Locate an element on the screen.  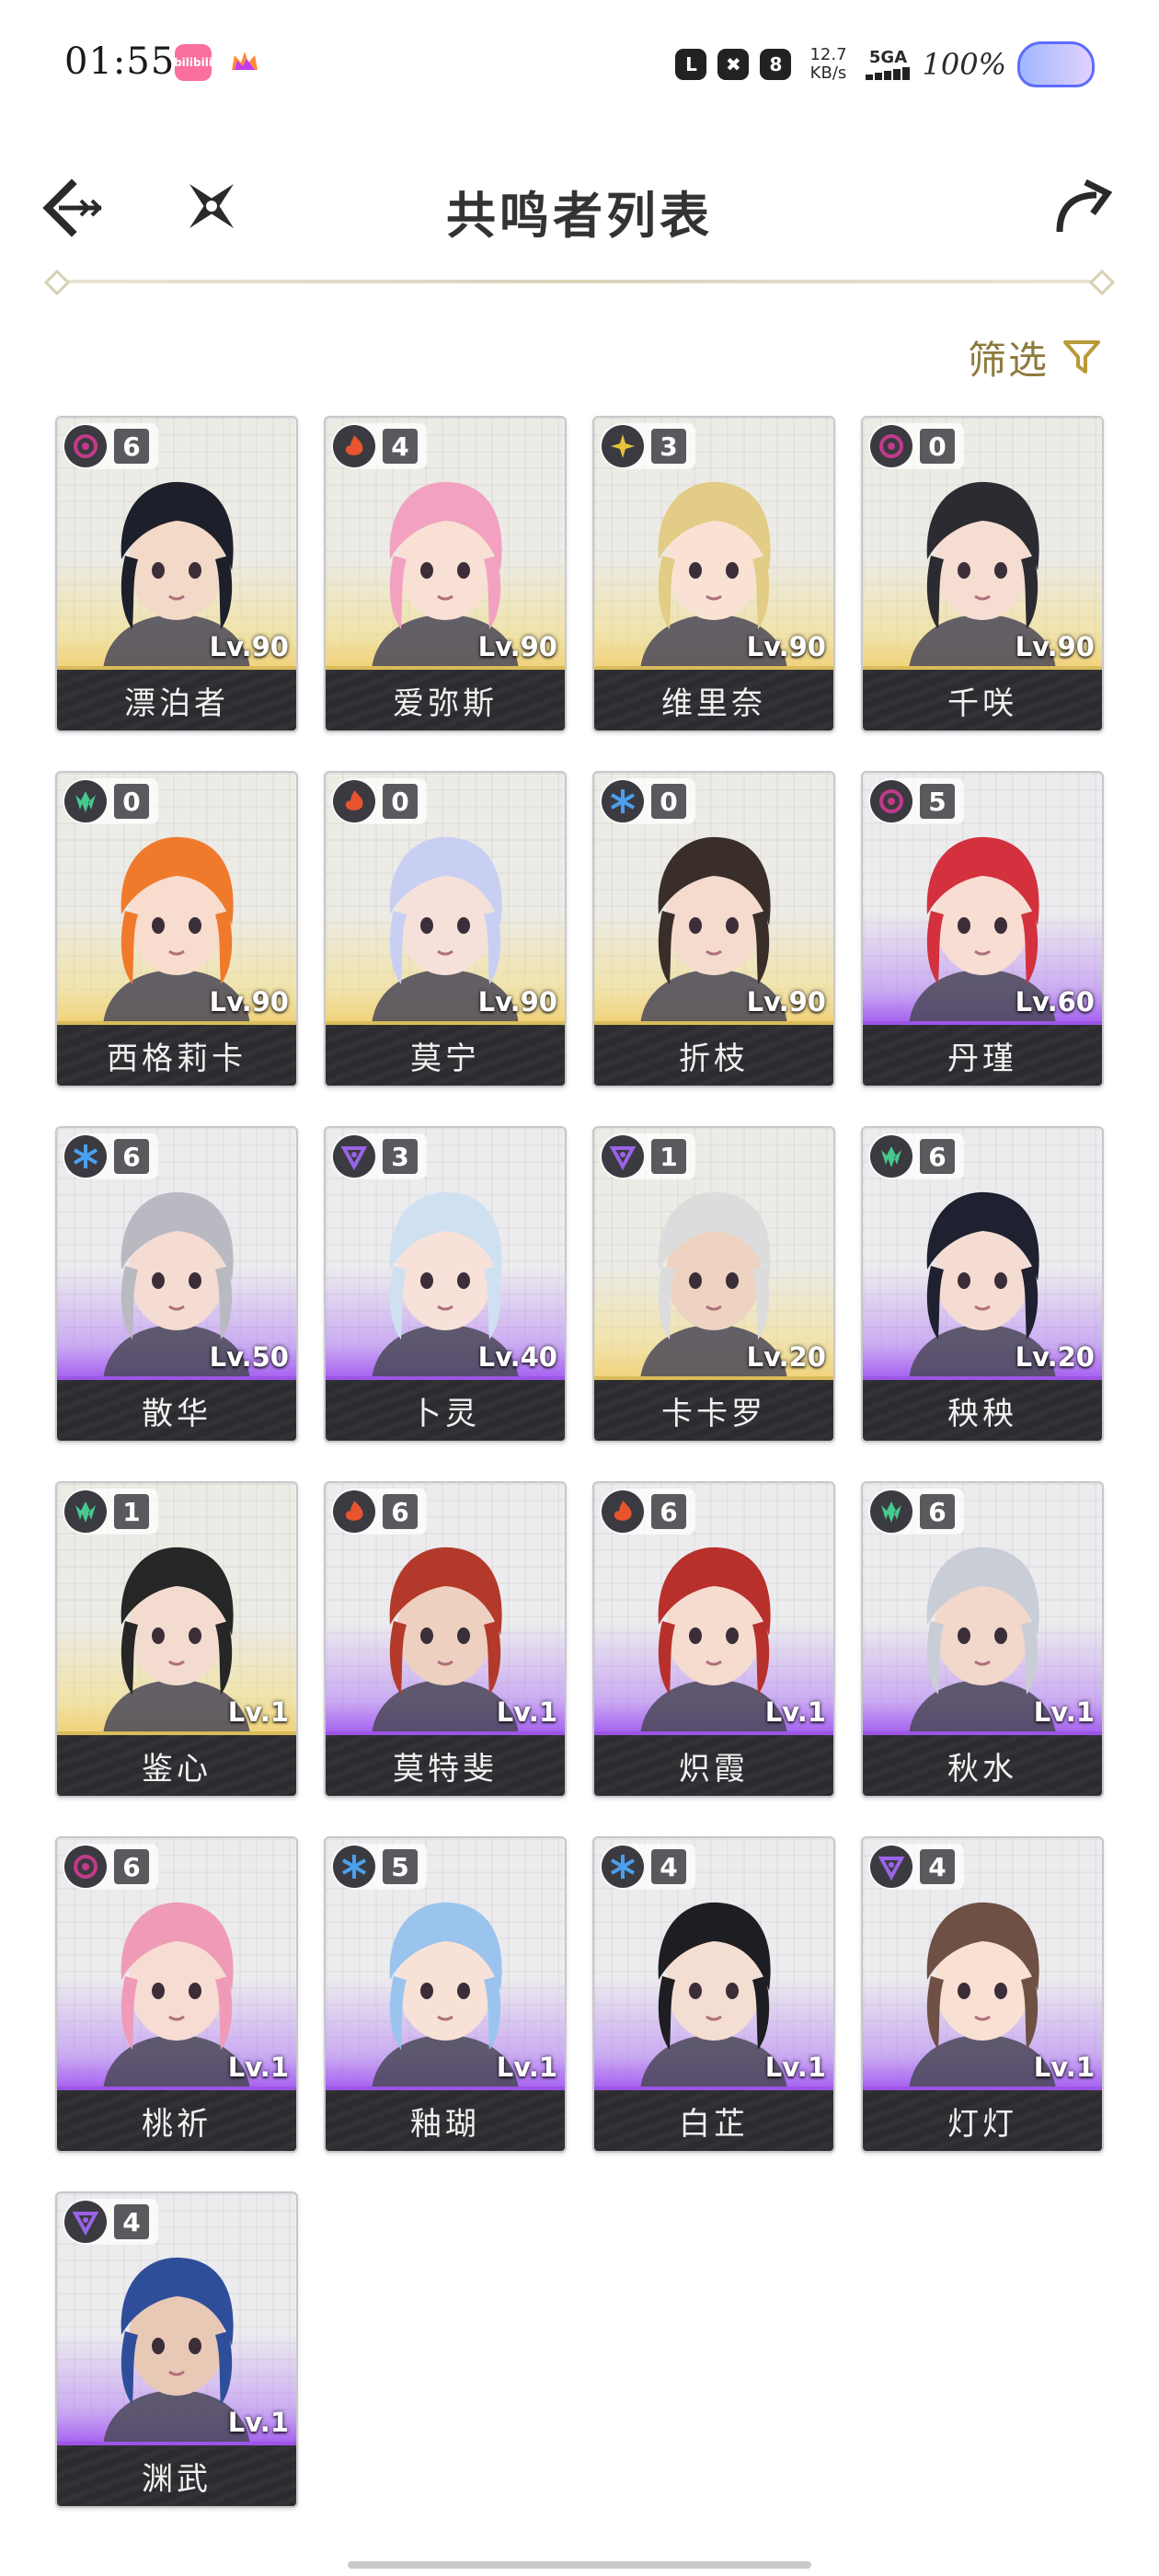
character-name-bar: 千咲 is located at coordinates (982, 698).